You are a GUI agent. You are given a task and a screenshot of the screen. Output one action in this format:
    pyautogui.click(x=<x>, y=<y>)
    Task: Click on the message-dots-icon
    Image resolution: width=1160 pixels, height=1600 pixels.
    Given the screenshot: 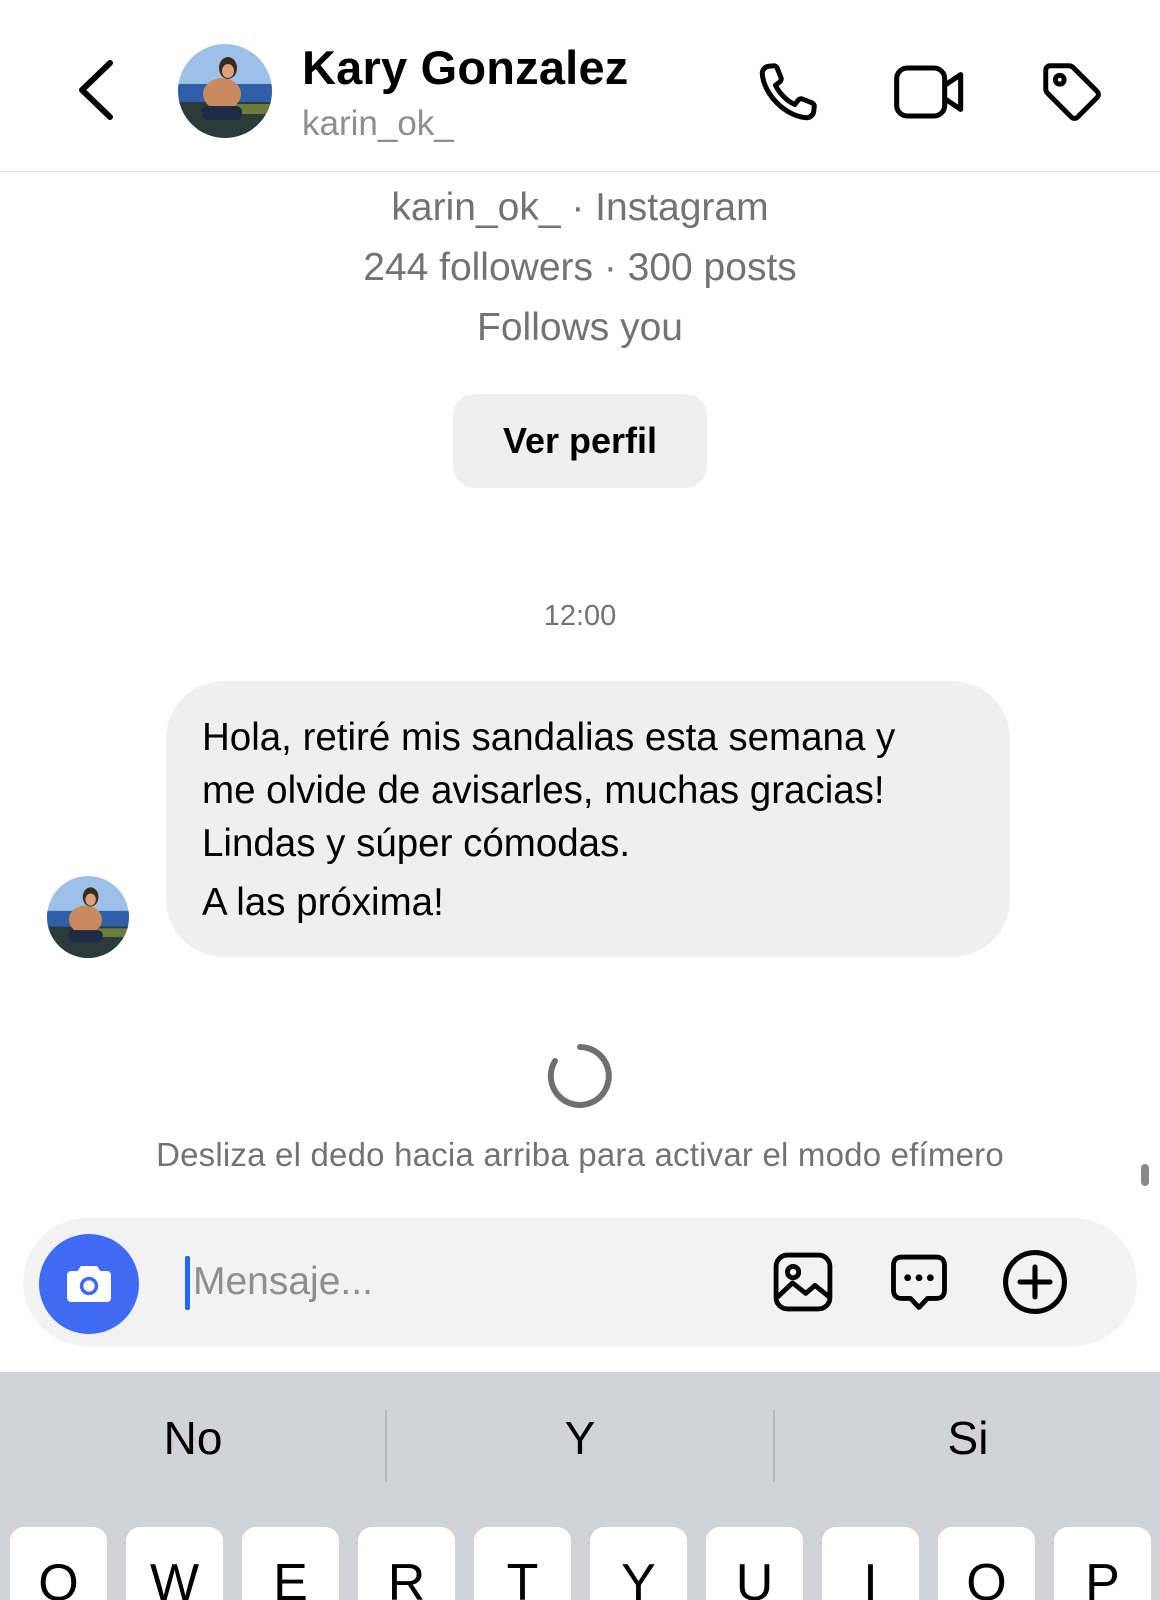 What is the action you would take?
    pyautogui.click(x=919, y=1282)
    